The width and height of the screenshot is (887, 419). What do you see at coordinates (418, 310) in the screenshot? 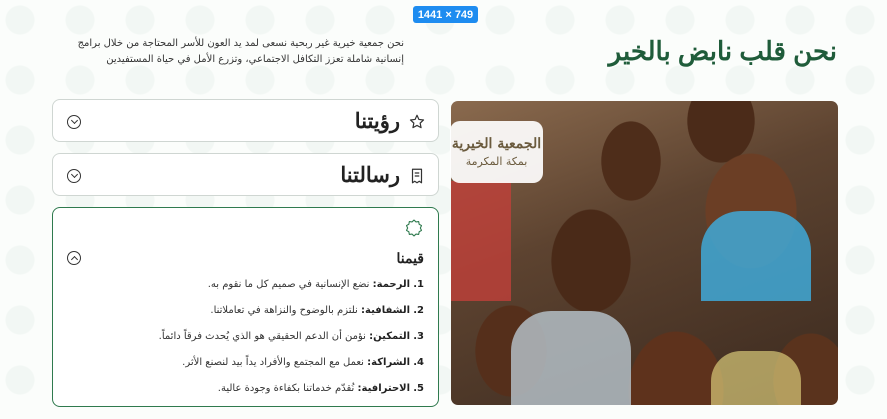
I see `value-number: 2.` at bounding box center [418, 310].